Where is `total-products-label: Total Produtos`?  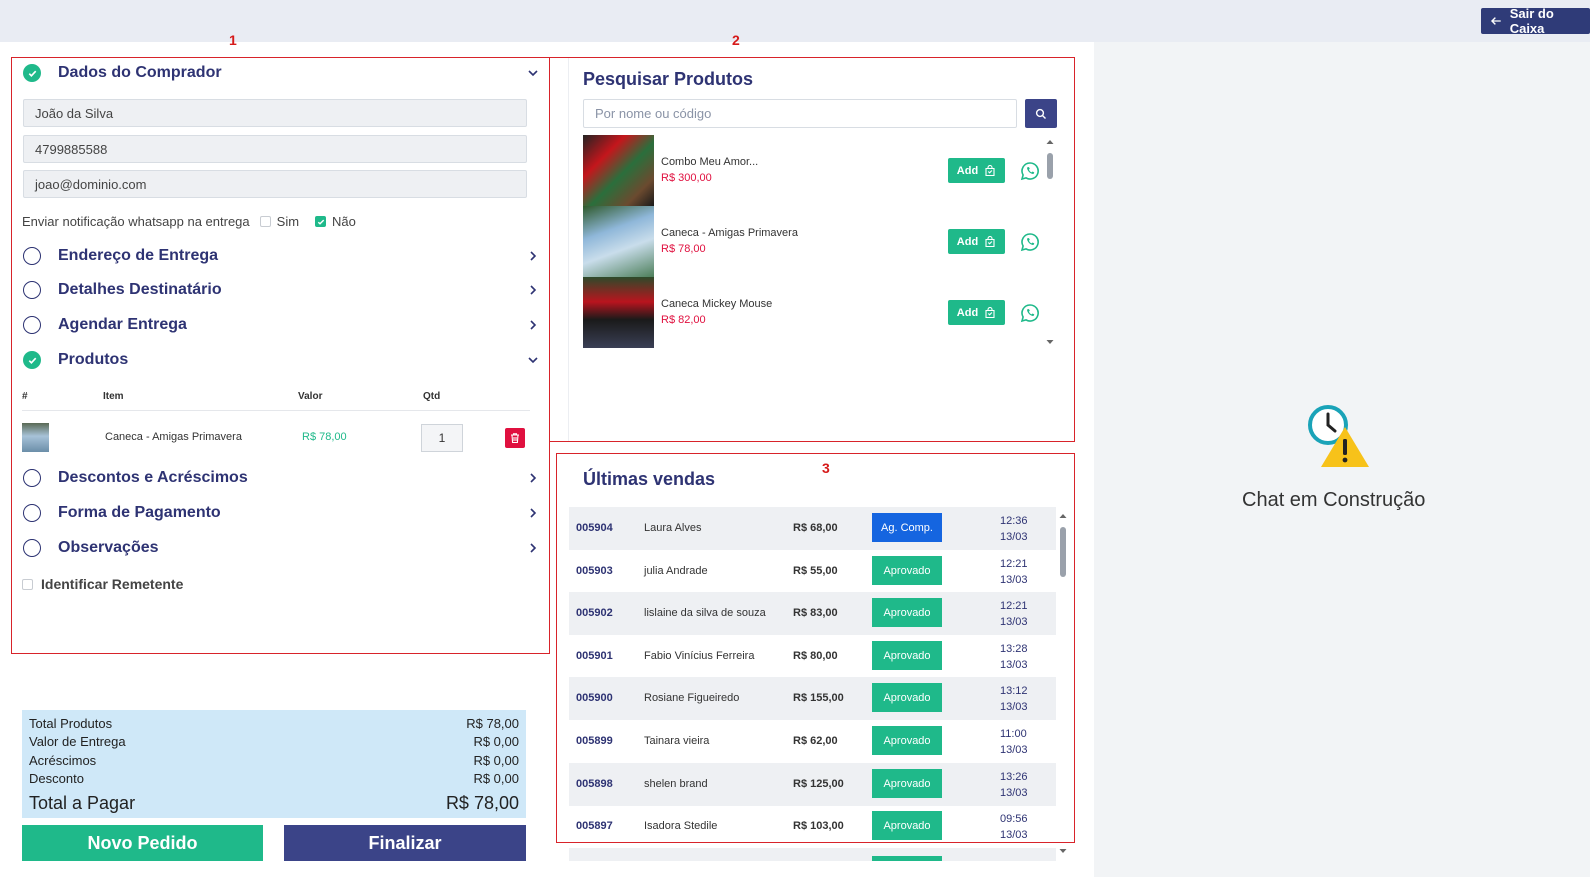
total-products-label: Total Produtos is located at coordinates (71, 723).